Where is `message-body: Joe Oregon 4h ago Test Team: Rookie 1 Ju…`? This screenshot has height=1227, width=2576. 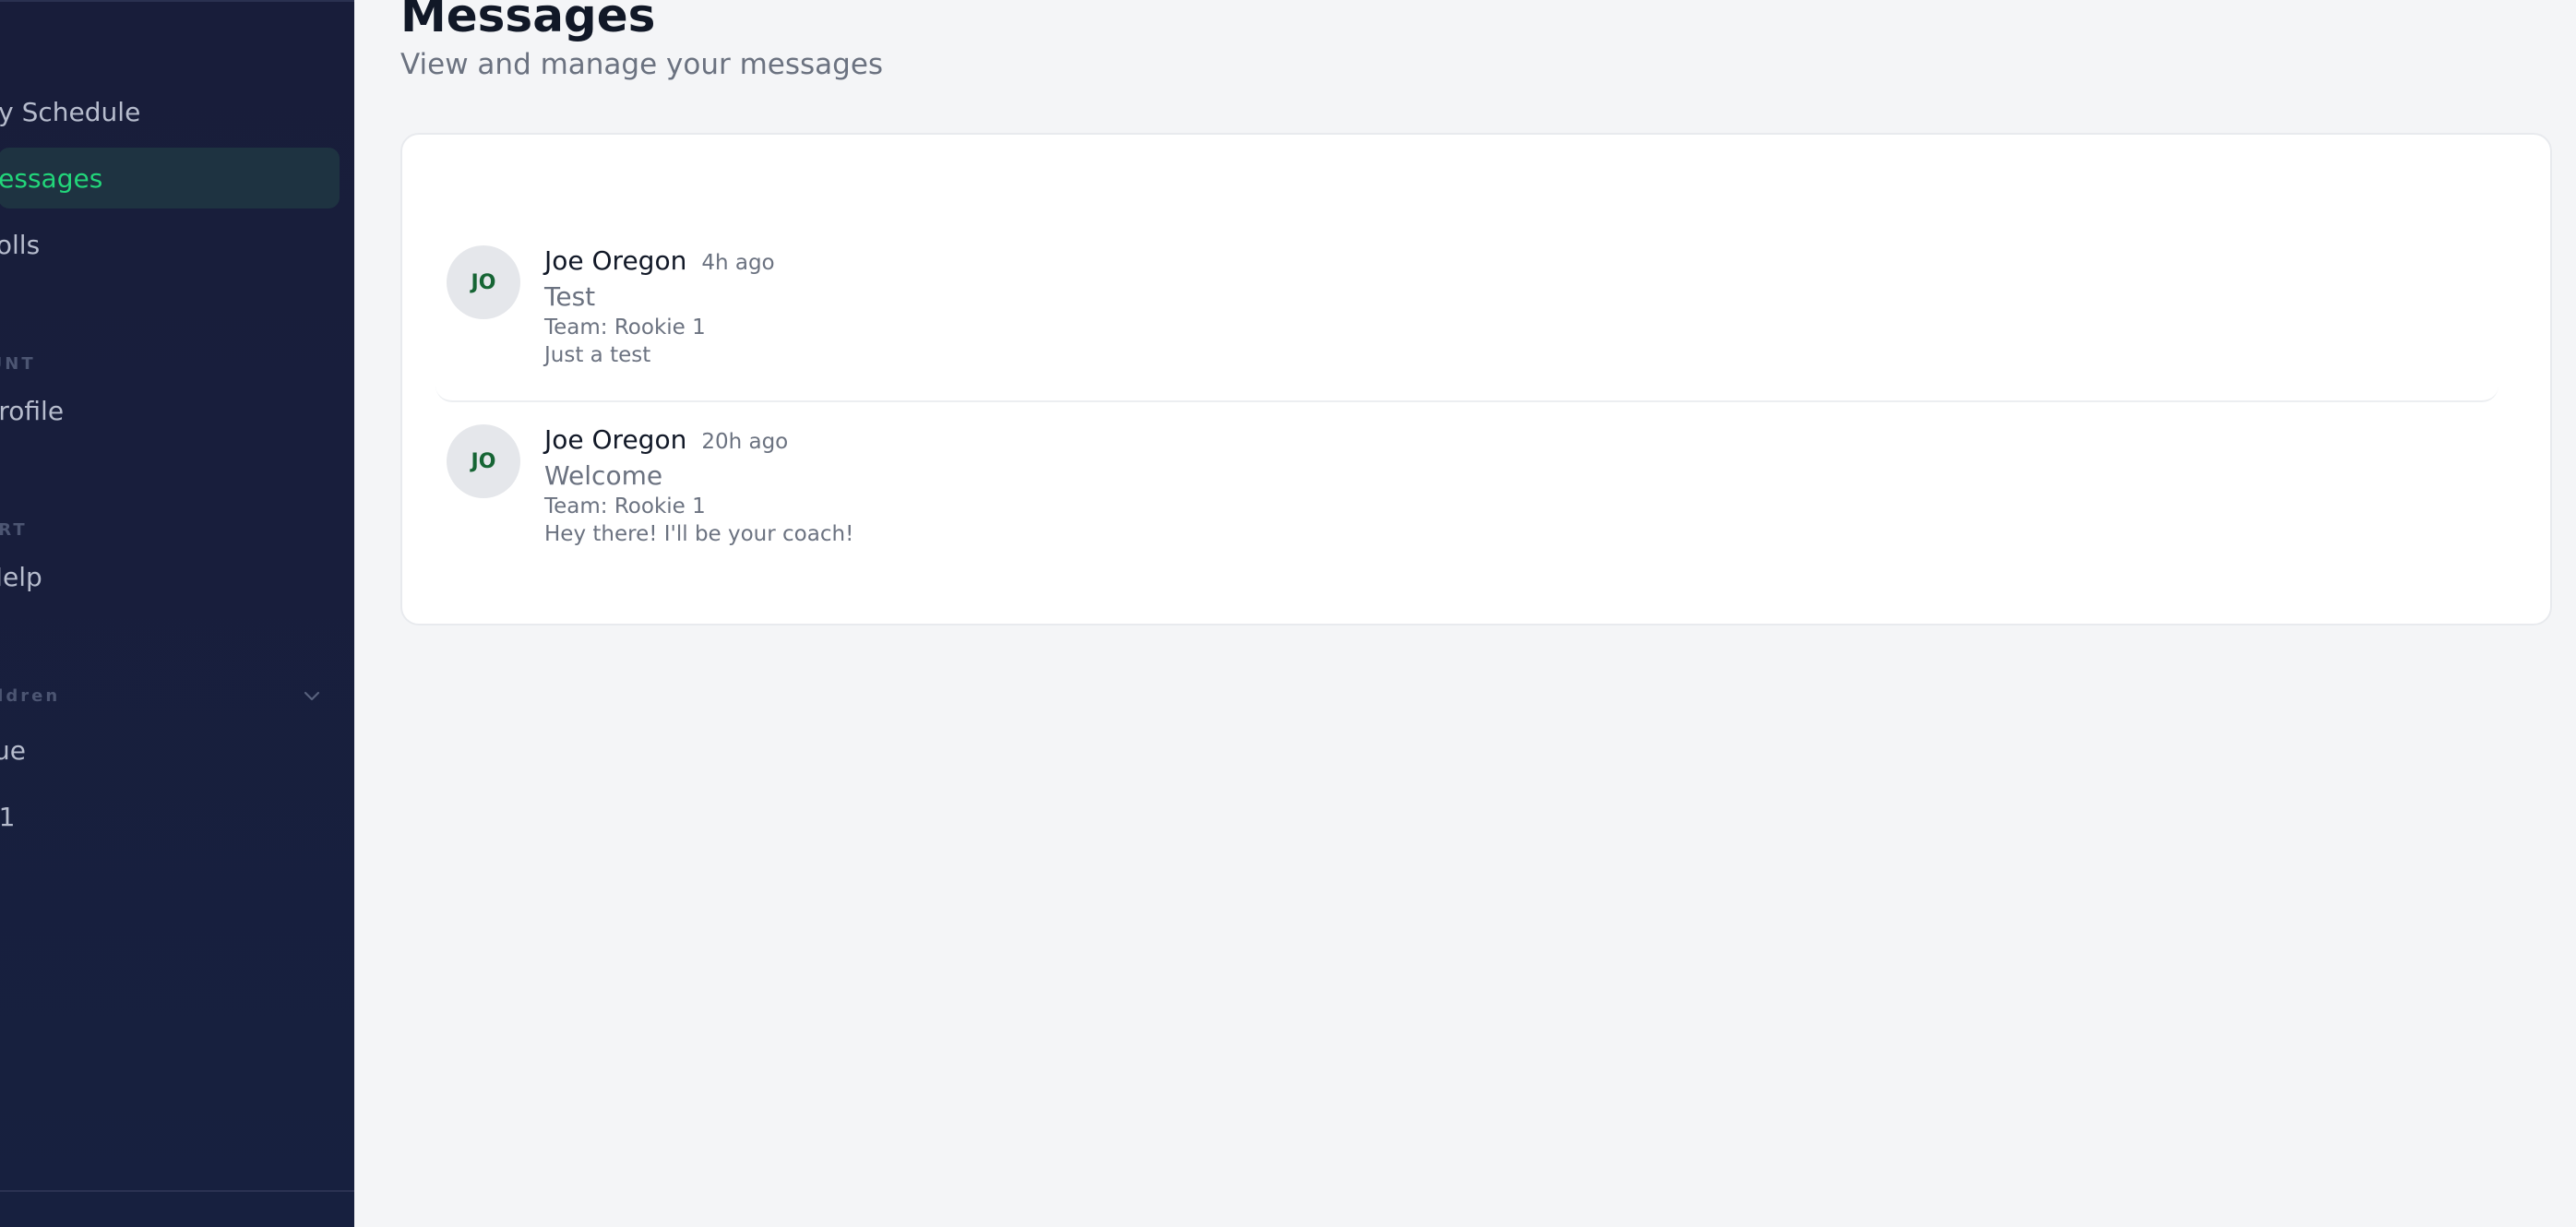 message-body: Joe Oregon 4h ago Test Team: Rookie 1 Ju… is located at coordinates (659, 306).